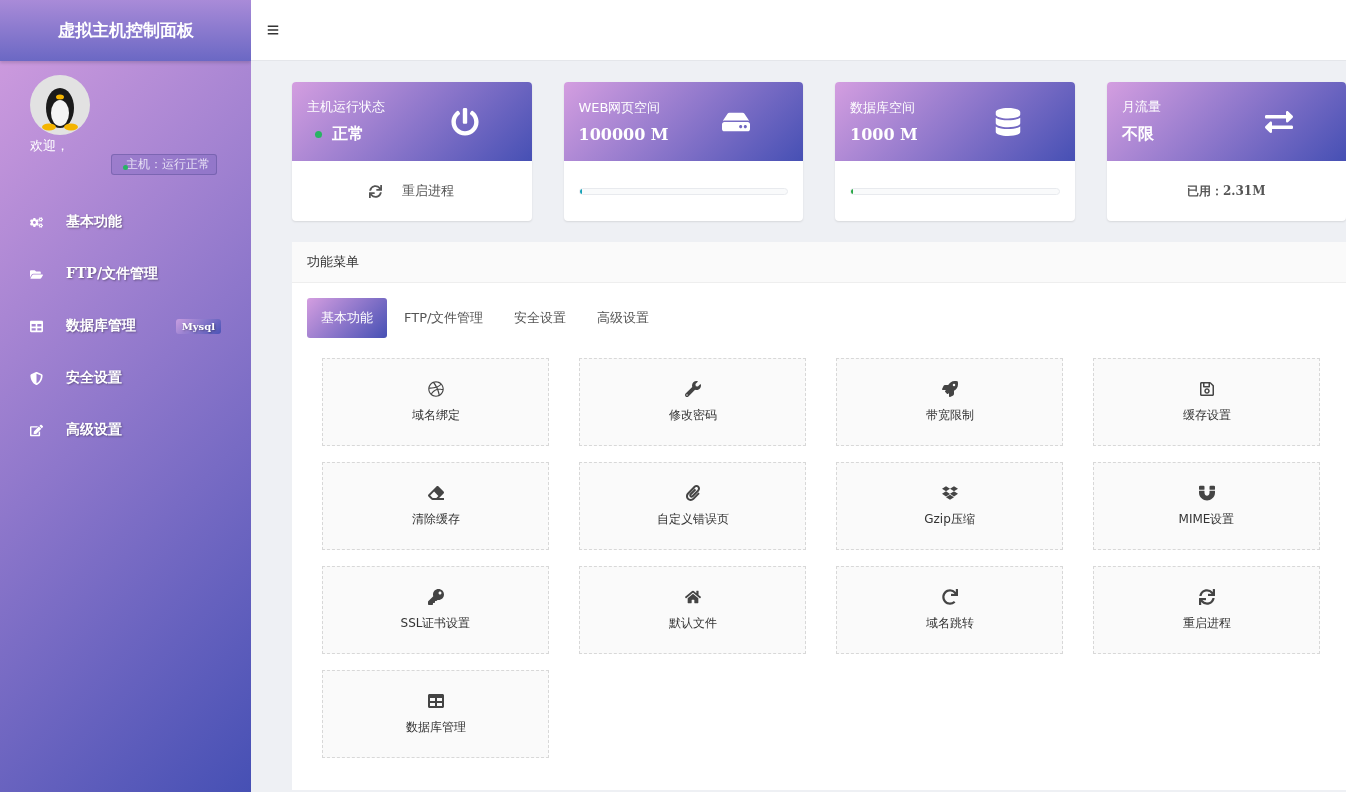 The width and height of the screenshot is (1346, 792). What do you see at coordinates (1226, 191) in the screenshot?
I see `usage-text: 已用：2.31M` at bounding box center [1226, 191].